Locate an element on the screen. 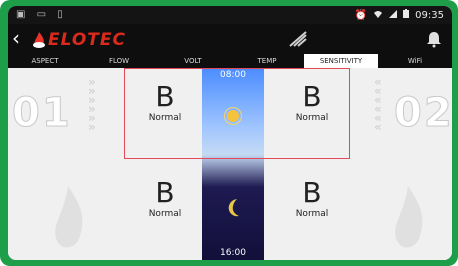  elotec-logo-icon is located at coordinates (39, 40).